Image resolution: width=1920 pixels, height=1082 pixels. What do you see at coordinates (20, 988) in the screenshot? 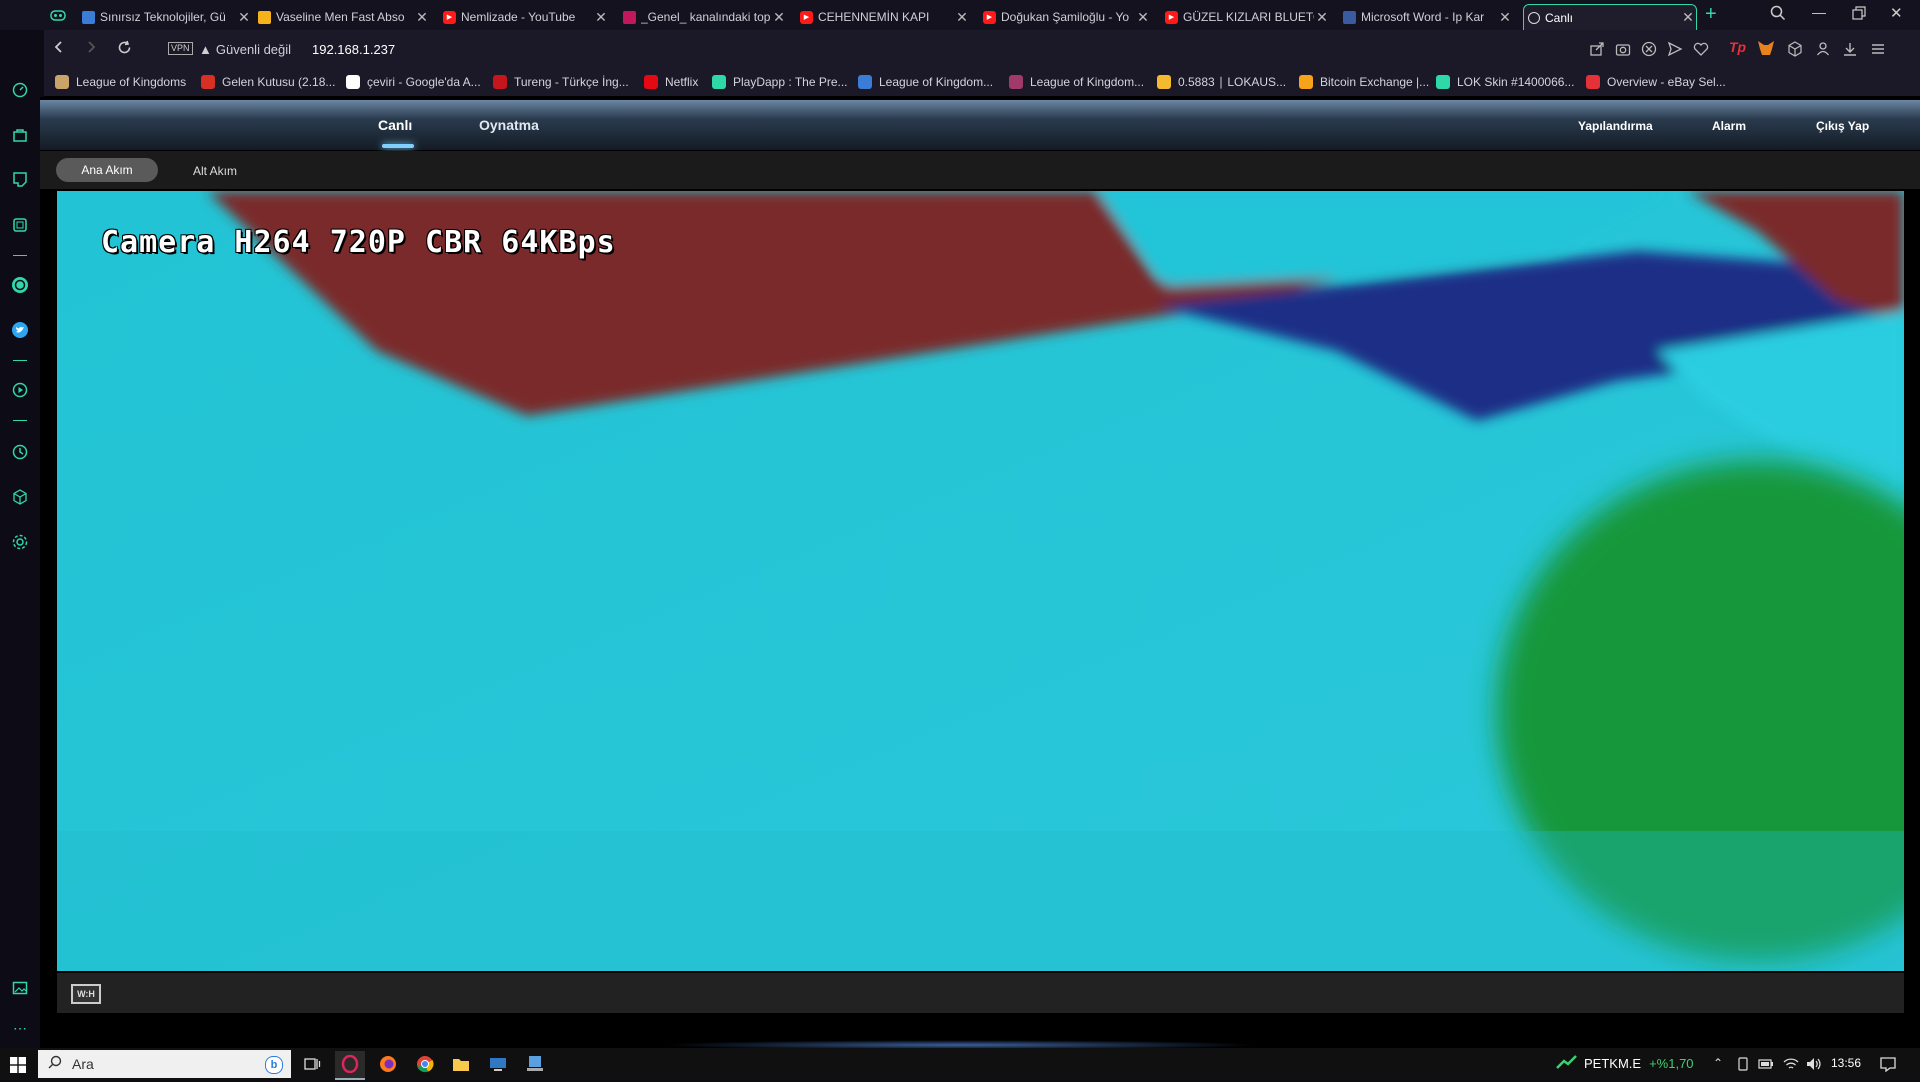
I see `snapshot-gallery-icon` at bounding box center [20, 988].